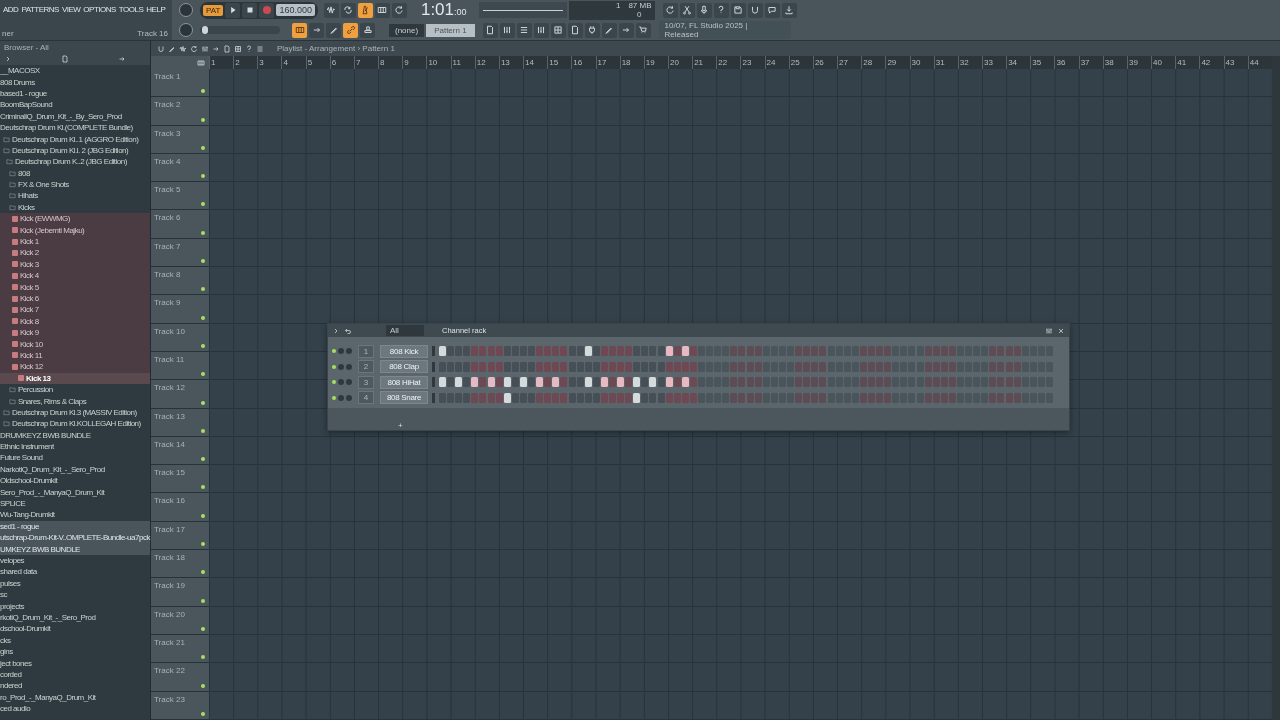 Image resolution: width=1280 pixels, height=720 pixels. Describe the element at coordinates (75, 572) in the screenshot. I see `browser-item: shared data` at that location.